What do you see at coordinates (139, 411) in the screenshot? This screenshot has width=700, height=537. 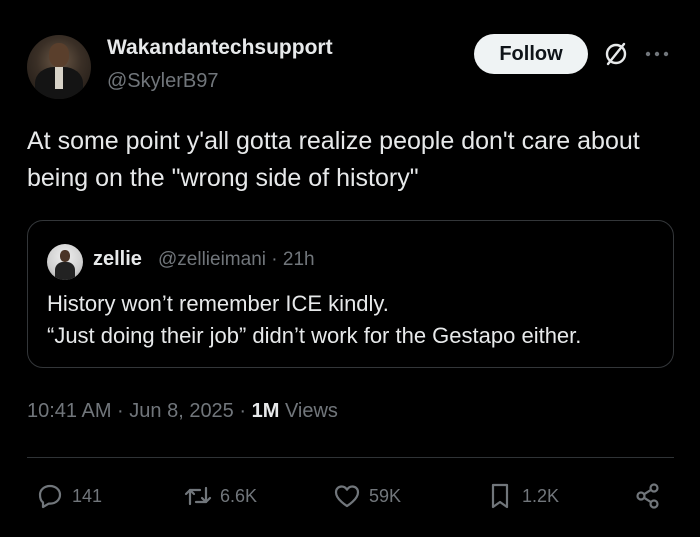 I see `time-date: 10:41 AM · Jun 8, 2025 ·` at bounding box center [139, 411].